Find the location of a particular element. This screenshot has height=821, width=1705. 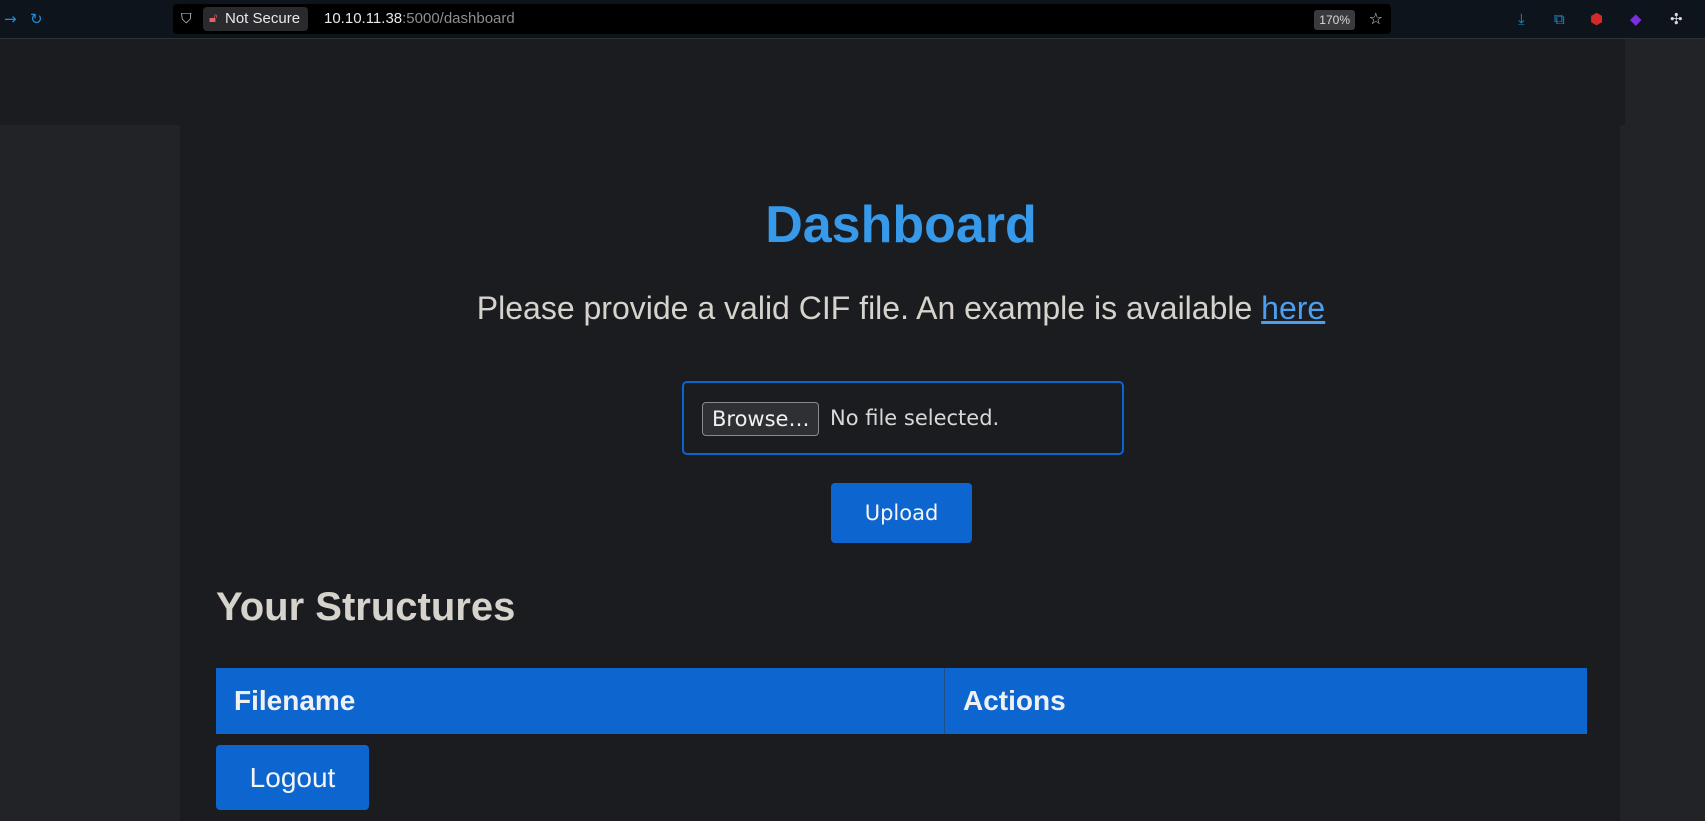

upload-button: Upload is located at coordinates (901, 513).